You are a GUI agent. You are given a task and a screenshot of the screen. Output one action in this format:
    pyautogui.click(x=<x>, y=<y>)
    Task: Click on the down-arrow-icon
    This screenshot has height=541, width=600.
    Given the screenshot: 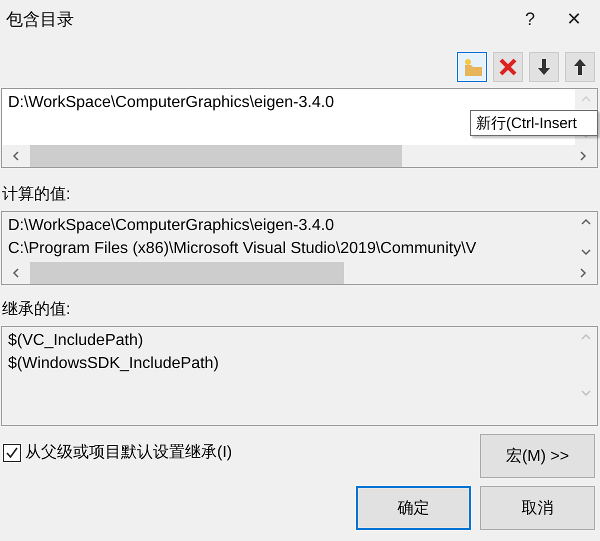 What is the action you would take?
    pyautogui.click(x=544, y=67)
    